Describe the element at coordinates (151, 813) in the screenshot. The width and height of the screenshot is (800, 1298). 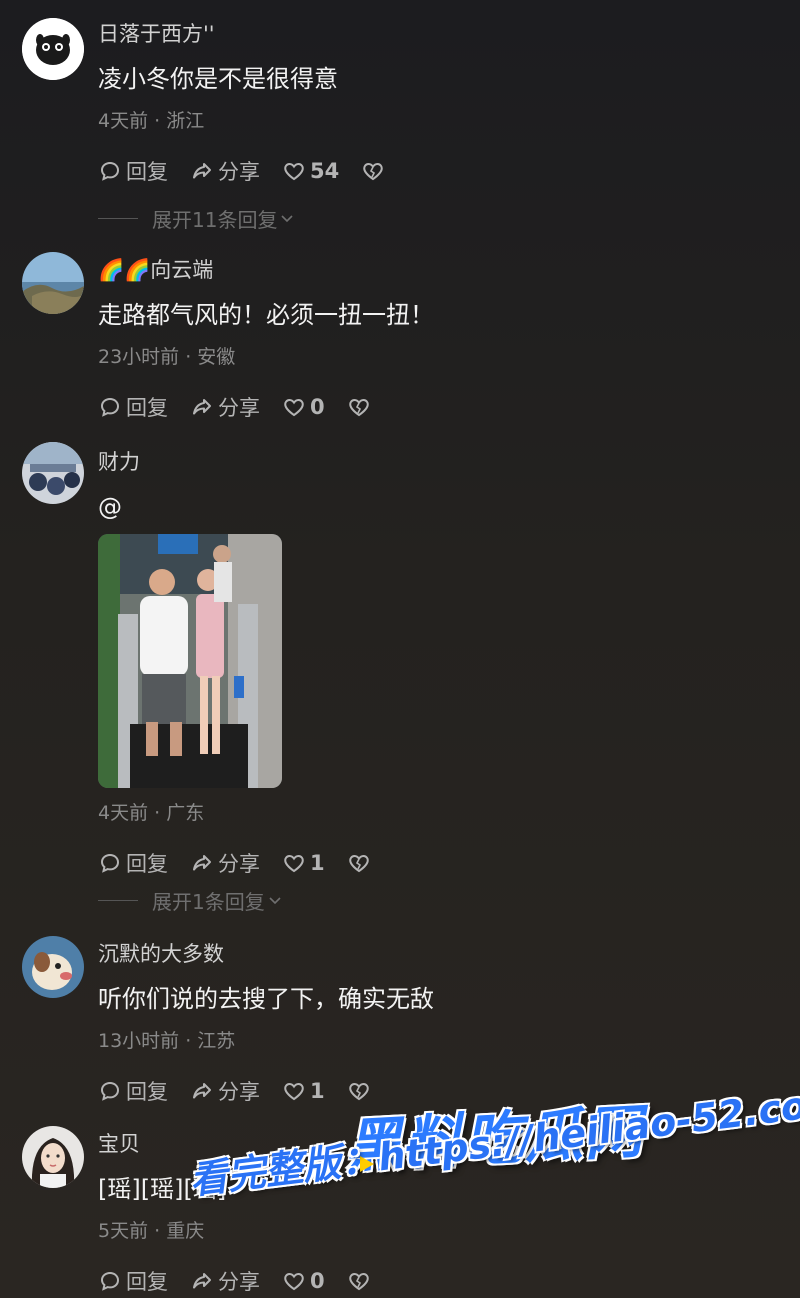
I see `comment-meta: 4天前 · 广东` at that location.